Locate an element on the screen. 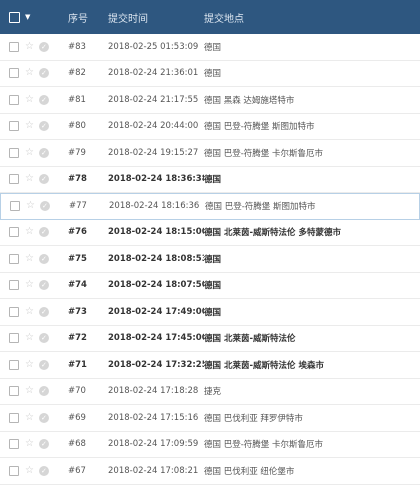 The image size is (420, 485). select-all-dropdown: ▼ is located at coordinates (34, 17).